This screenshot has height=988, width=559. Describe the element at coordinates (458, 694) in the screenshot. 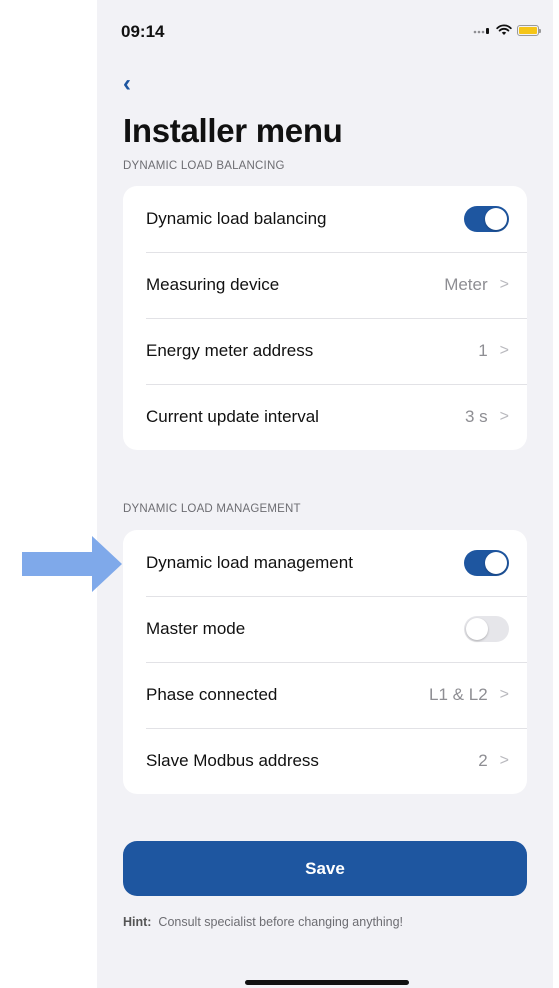

I see `row-value: L1 & L2` at that location.